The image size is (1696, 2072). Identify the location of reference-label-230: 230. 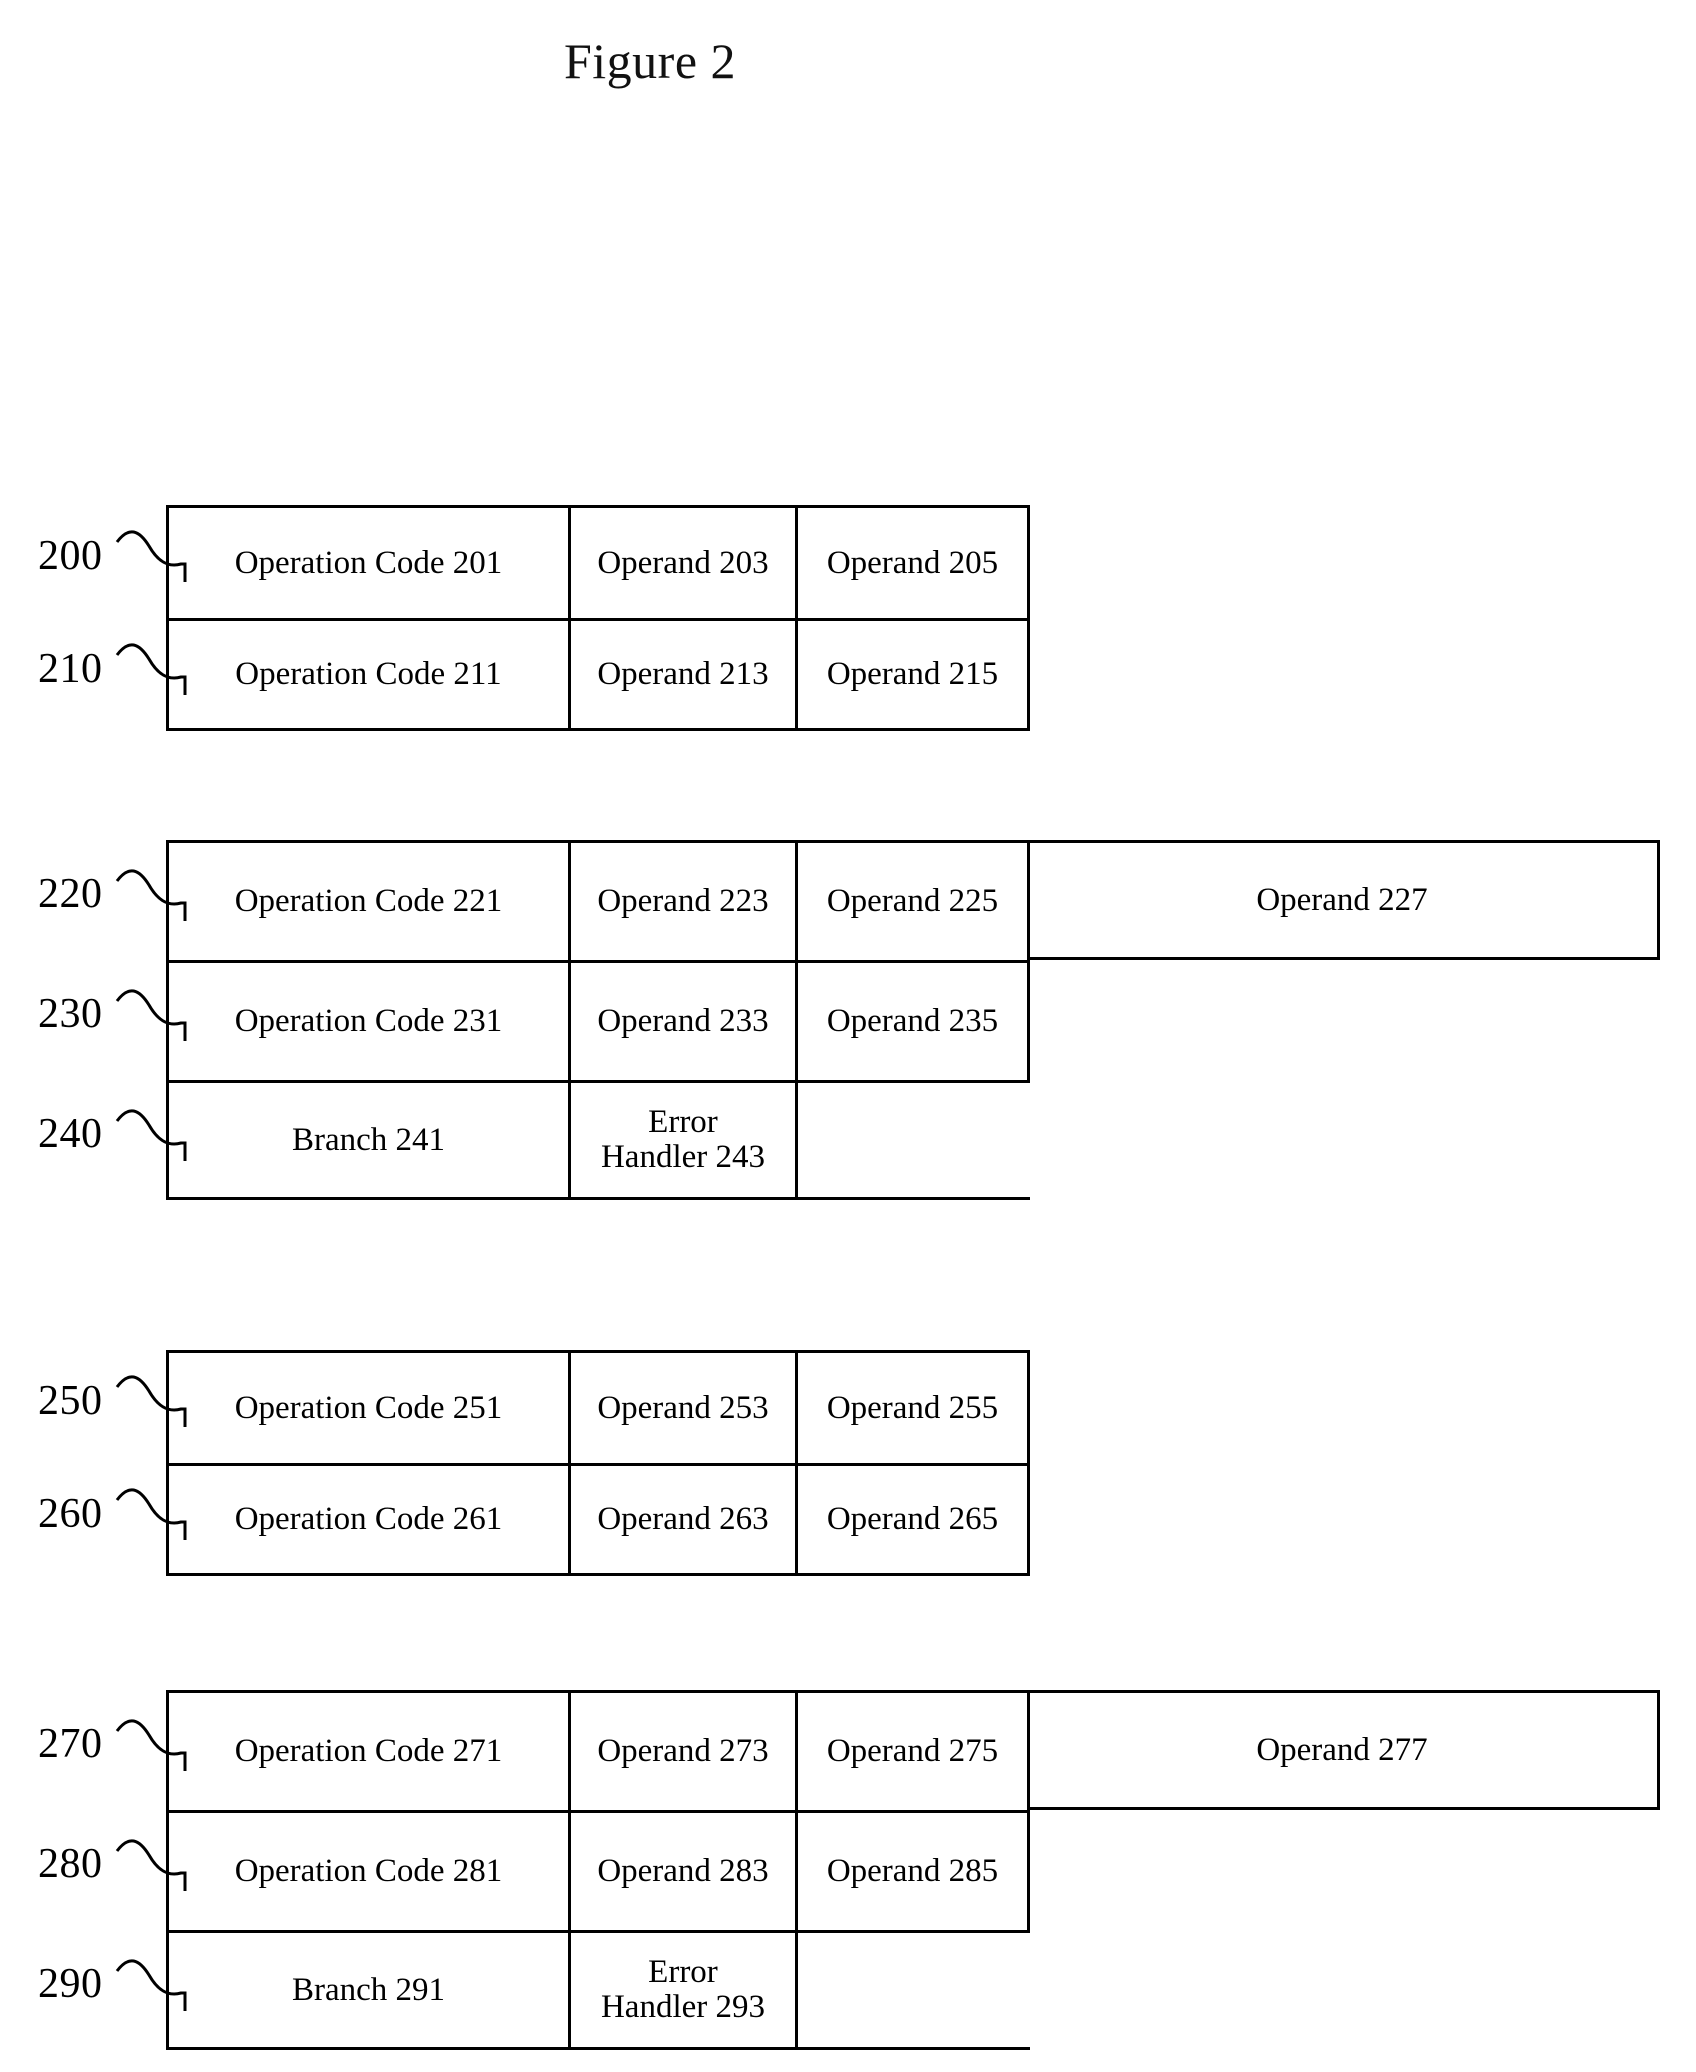
(115, 1014).